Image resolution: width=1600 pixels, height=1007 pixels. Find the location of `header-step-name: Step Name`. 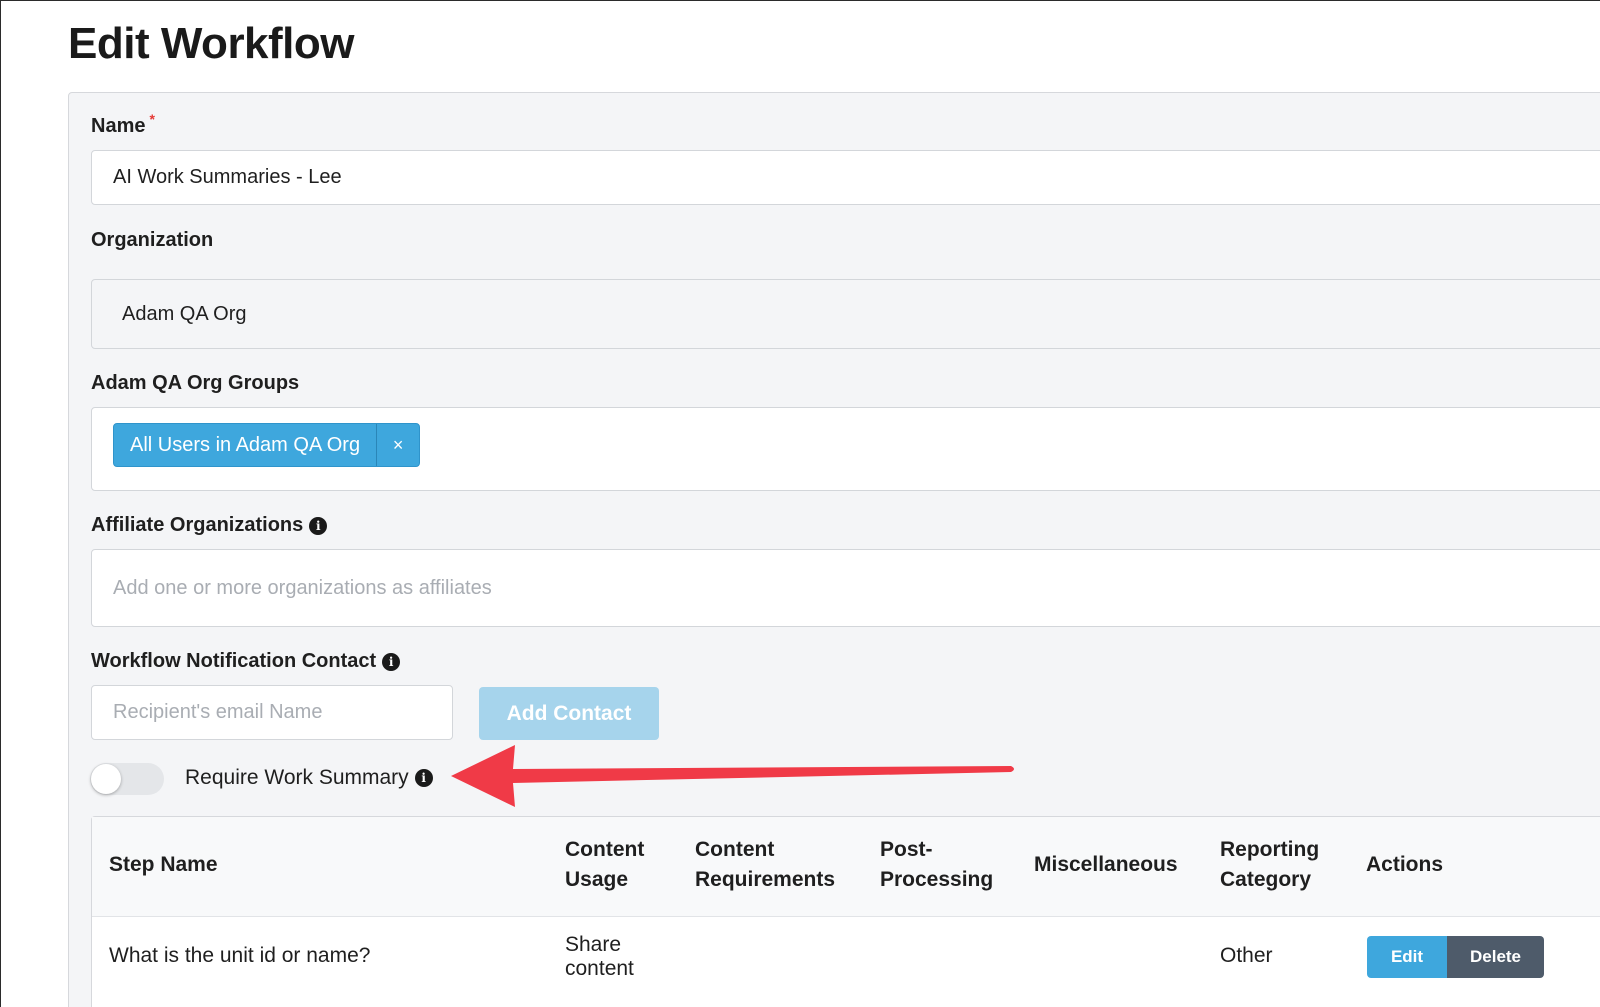

header-step-name: Step Name is located at coordinates (163, 864).